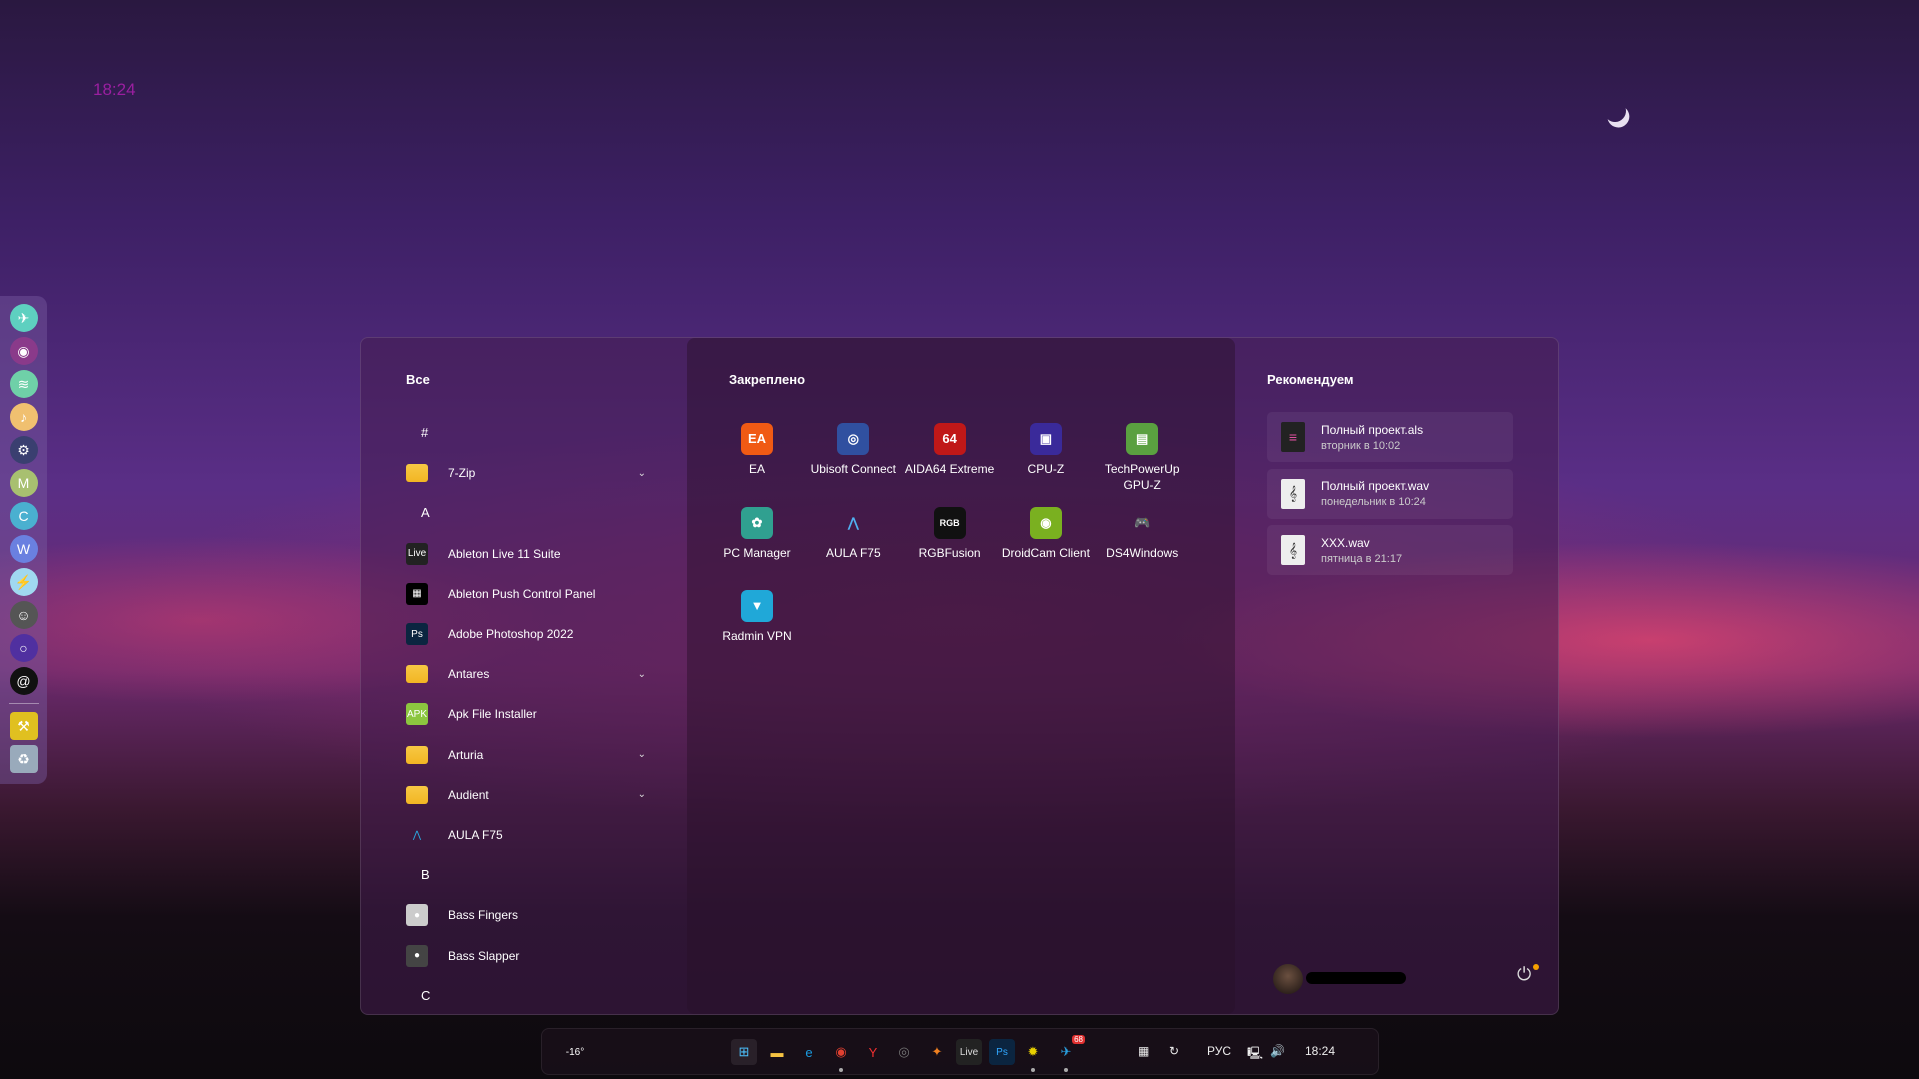  I want to click on taskbar-edge-icon: e, so click(809, 1052).